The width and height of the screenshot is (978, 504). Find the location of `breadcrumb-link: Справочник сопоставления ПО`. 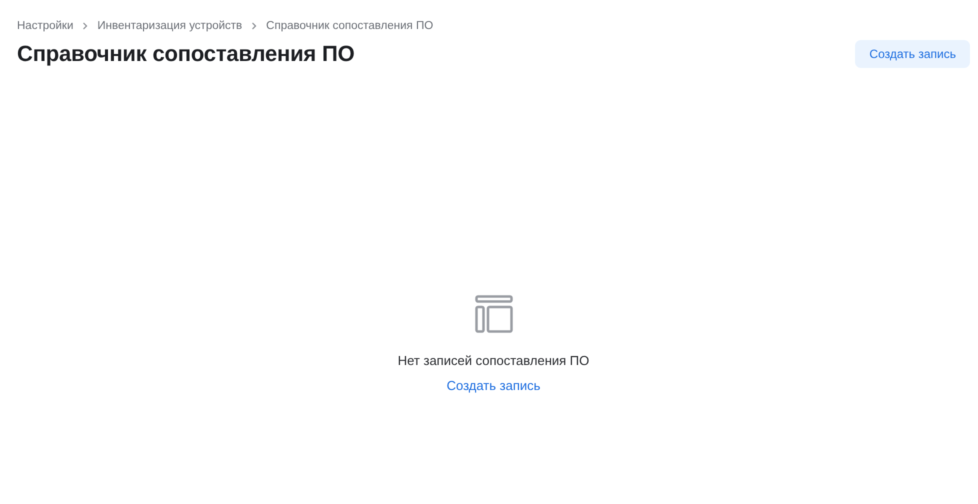

breadcrumb-link: Справочник сопоставления ПО is located at coordinates (350, 26).